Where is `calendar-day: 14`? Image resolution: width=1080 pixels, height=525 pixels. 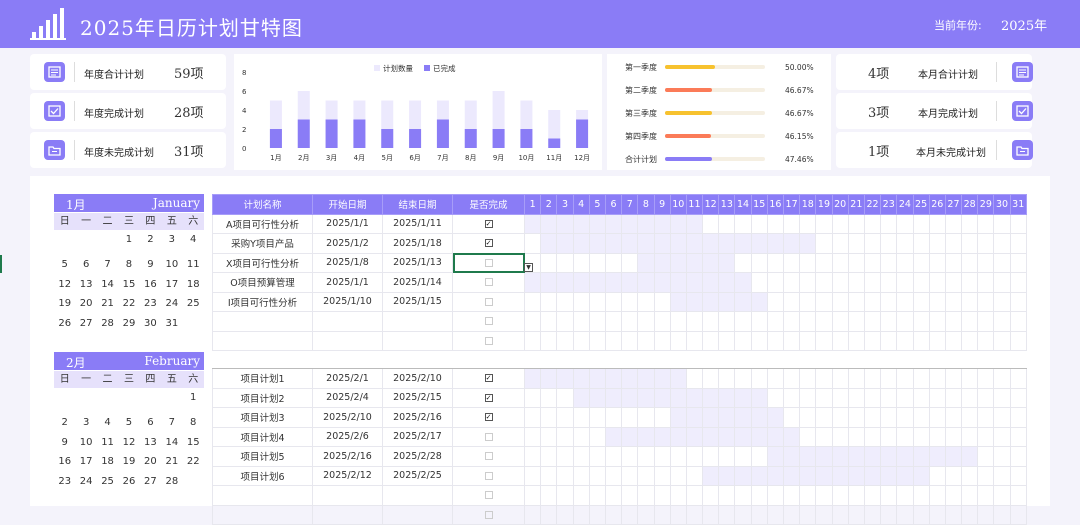 calendar-day: 14 is located at coordinates (171, 443).